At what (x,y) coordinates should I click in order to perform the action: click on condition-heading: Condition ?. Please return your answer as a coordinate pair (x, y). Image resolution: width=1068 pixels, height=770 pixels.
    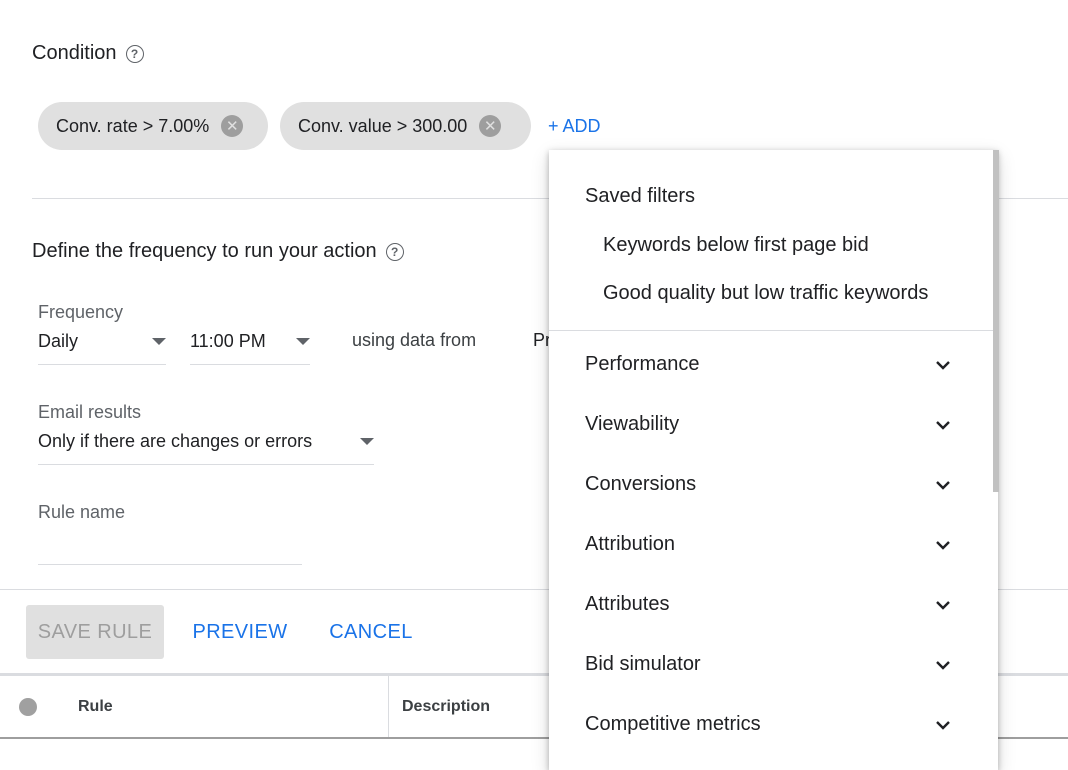
    Looking at the image, I should click on (88, 53).